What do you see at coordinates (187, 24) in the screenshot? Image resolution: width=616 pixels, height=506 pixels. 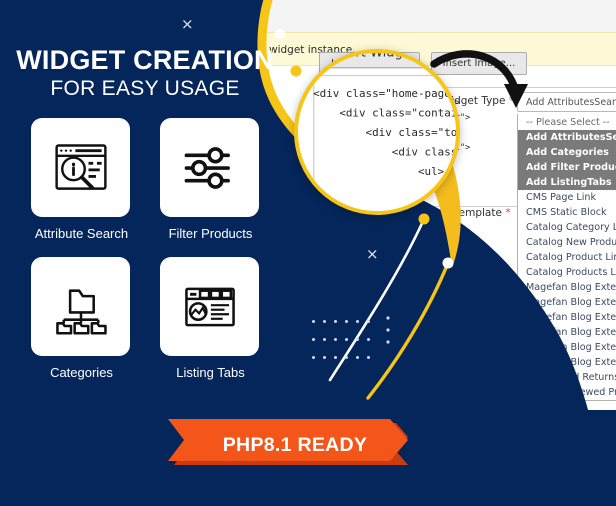 I see `close-icon-top: ×` at bounding box center [187, 24].